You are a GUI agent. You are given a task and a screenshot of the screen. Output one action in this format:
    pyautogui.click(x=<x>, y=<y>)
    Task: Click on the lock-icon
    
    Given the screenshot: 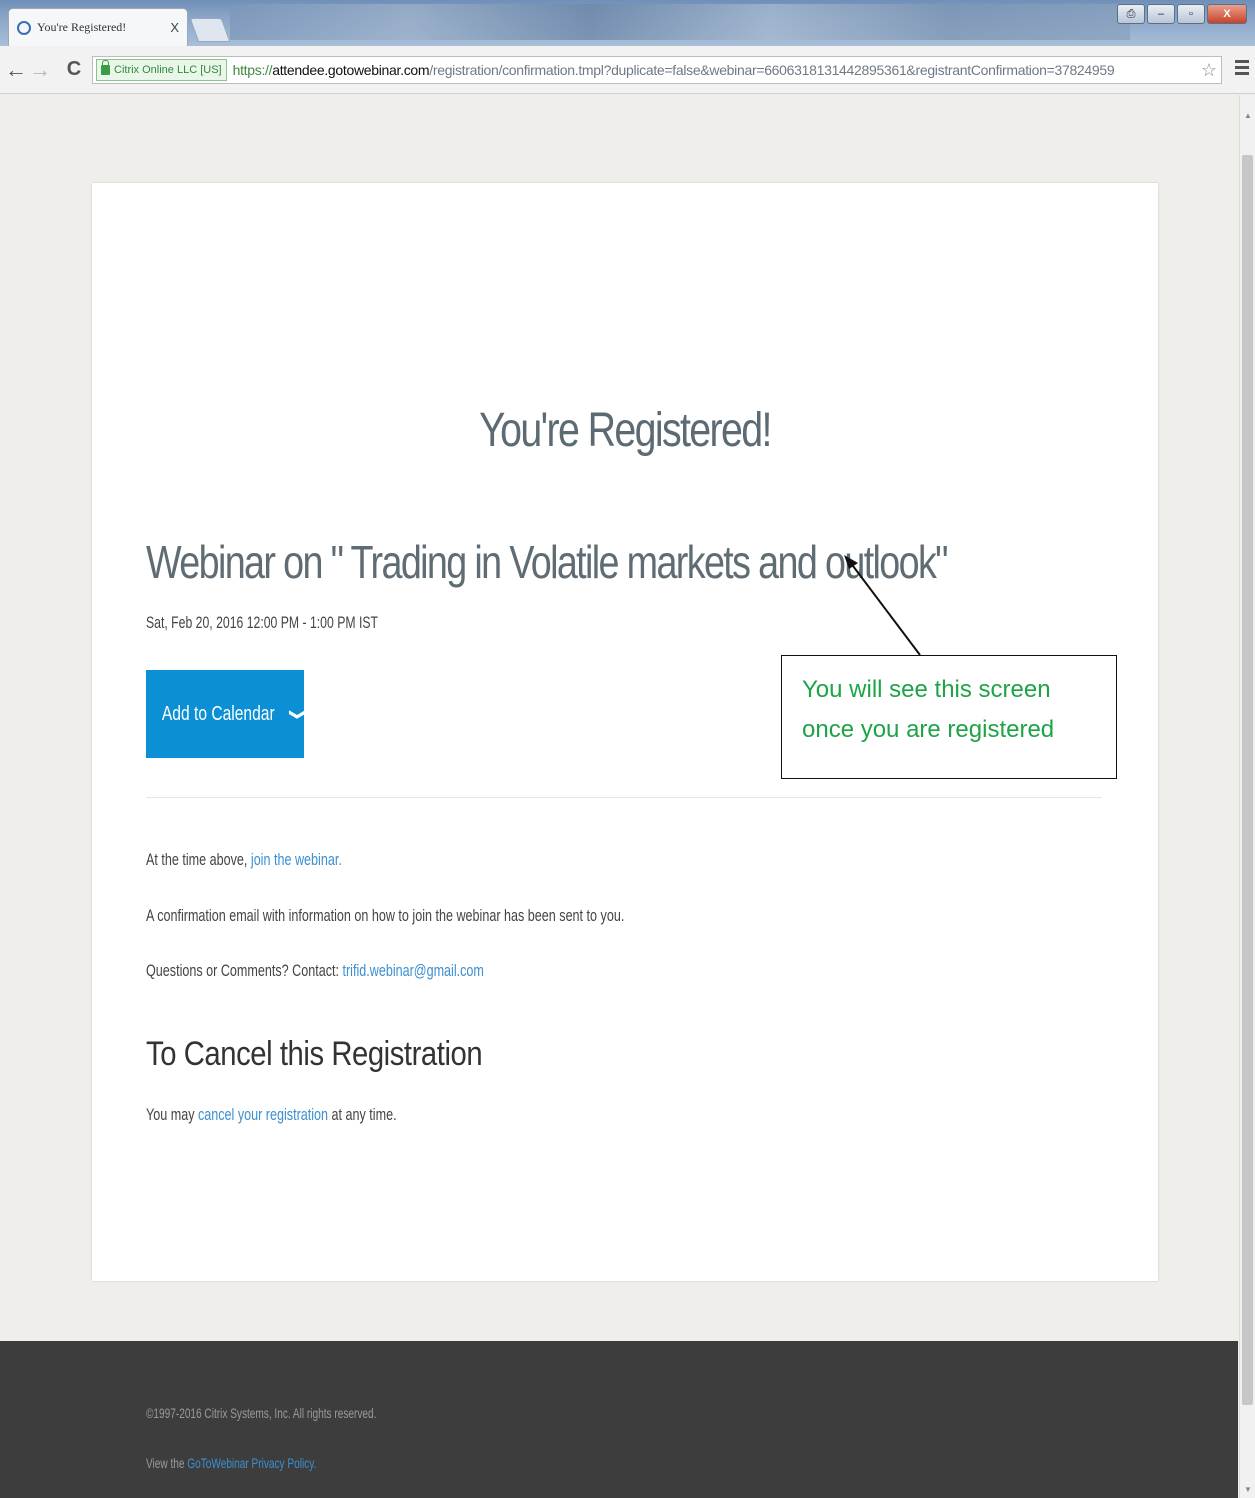 What is the action you would take?
    pyautogui.click(x=105, y=67)
    